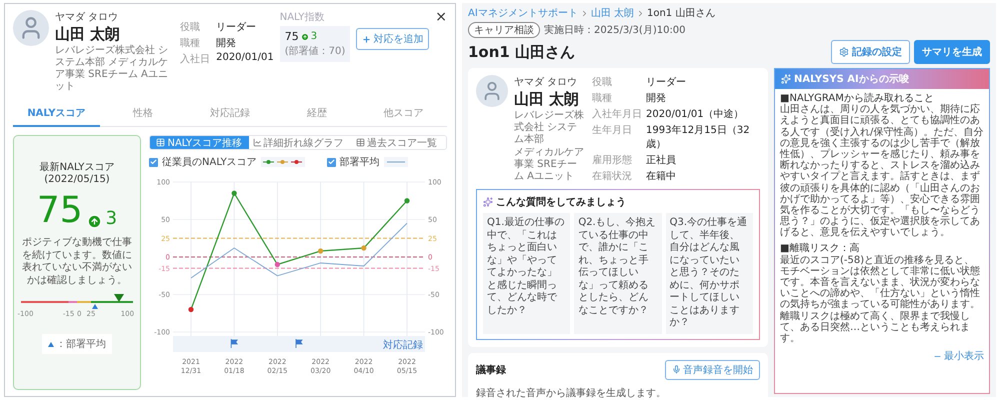 Image resolution: width=1000 pixels, height=400 pixels. I want to click on naly-index-label: NALY指数, so click(303, 17).